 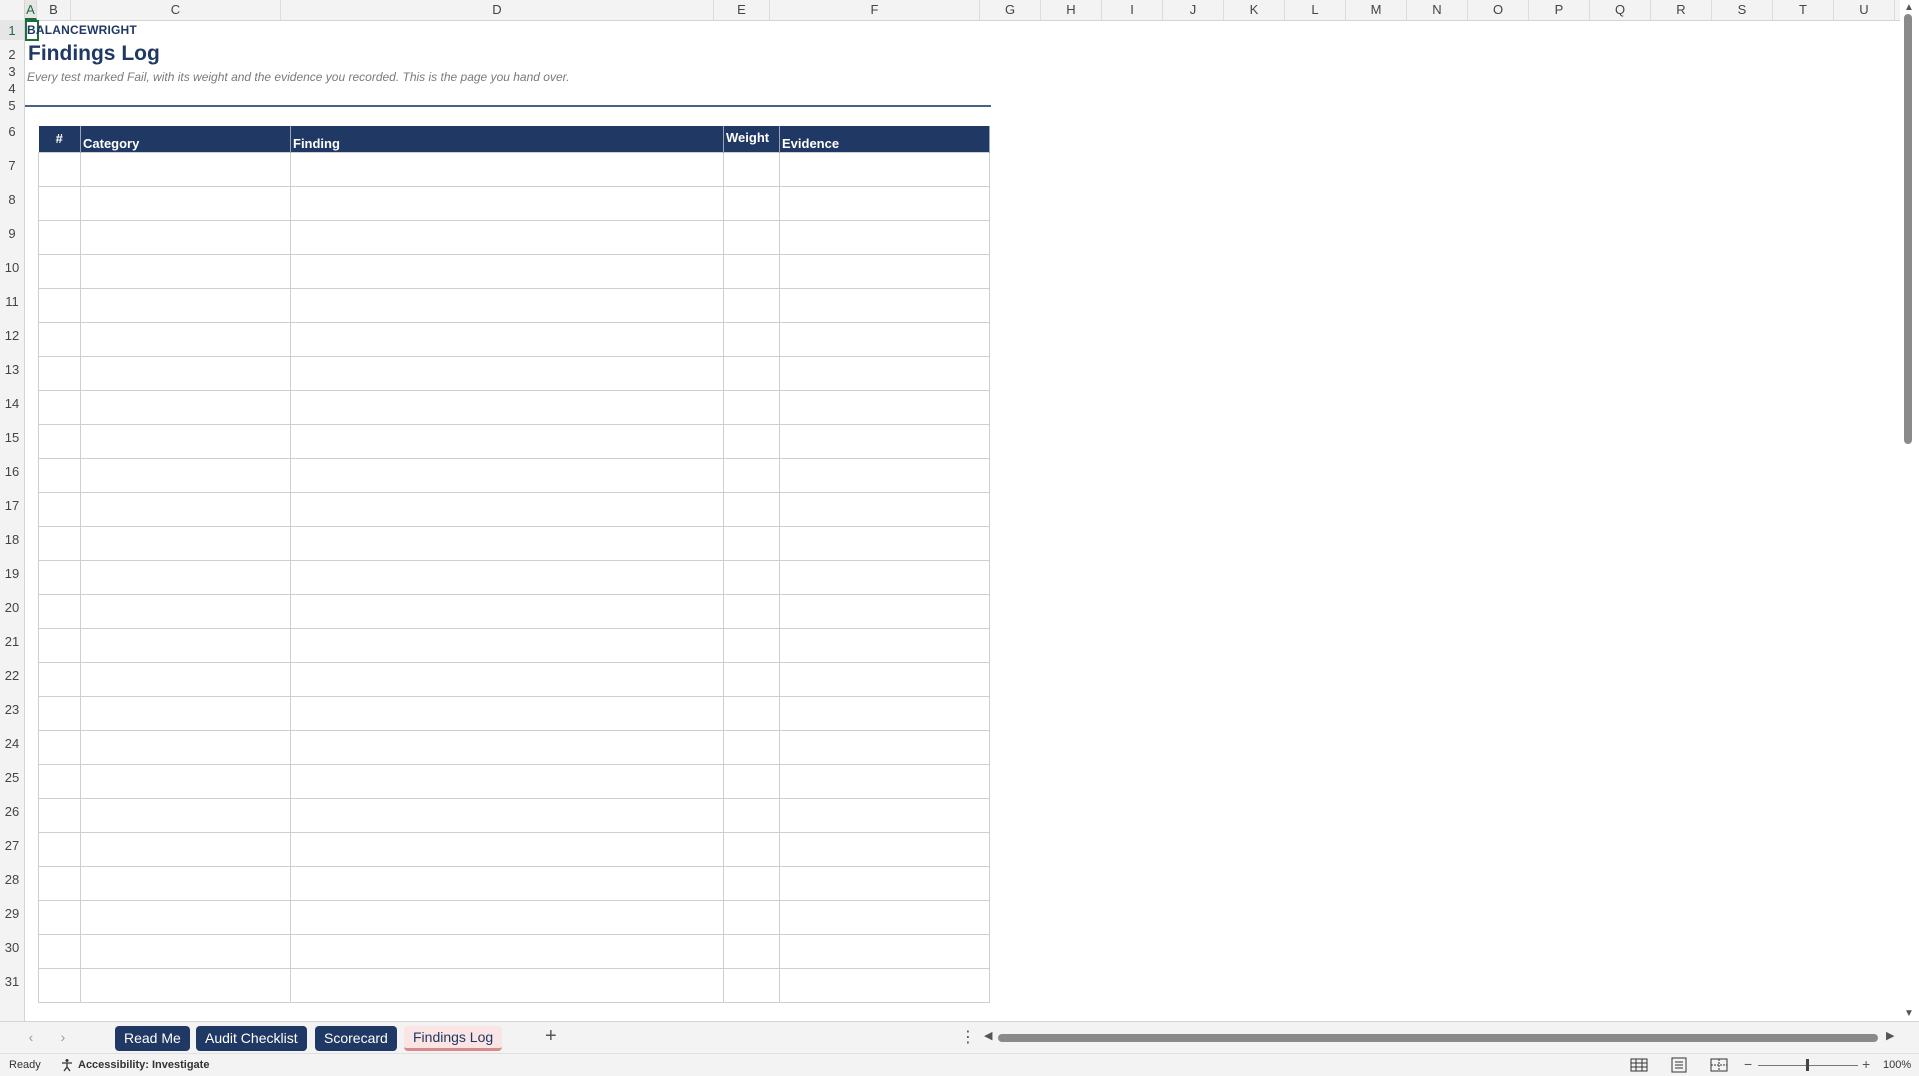 What do you see at coordinates (12, 804) in the screenshot?
I see `row-header-26: 26` at bounding box center [12, 804].